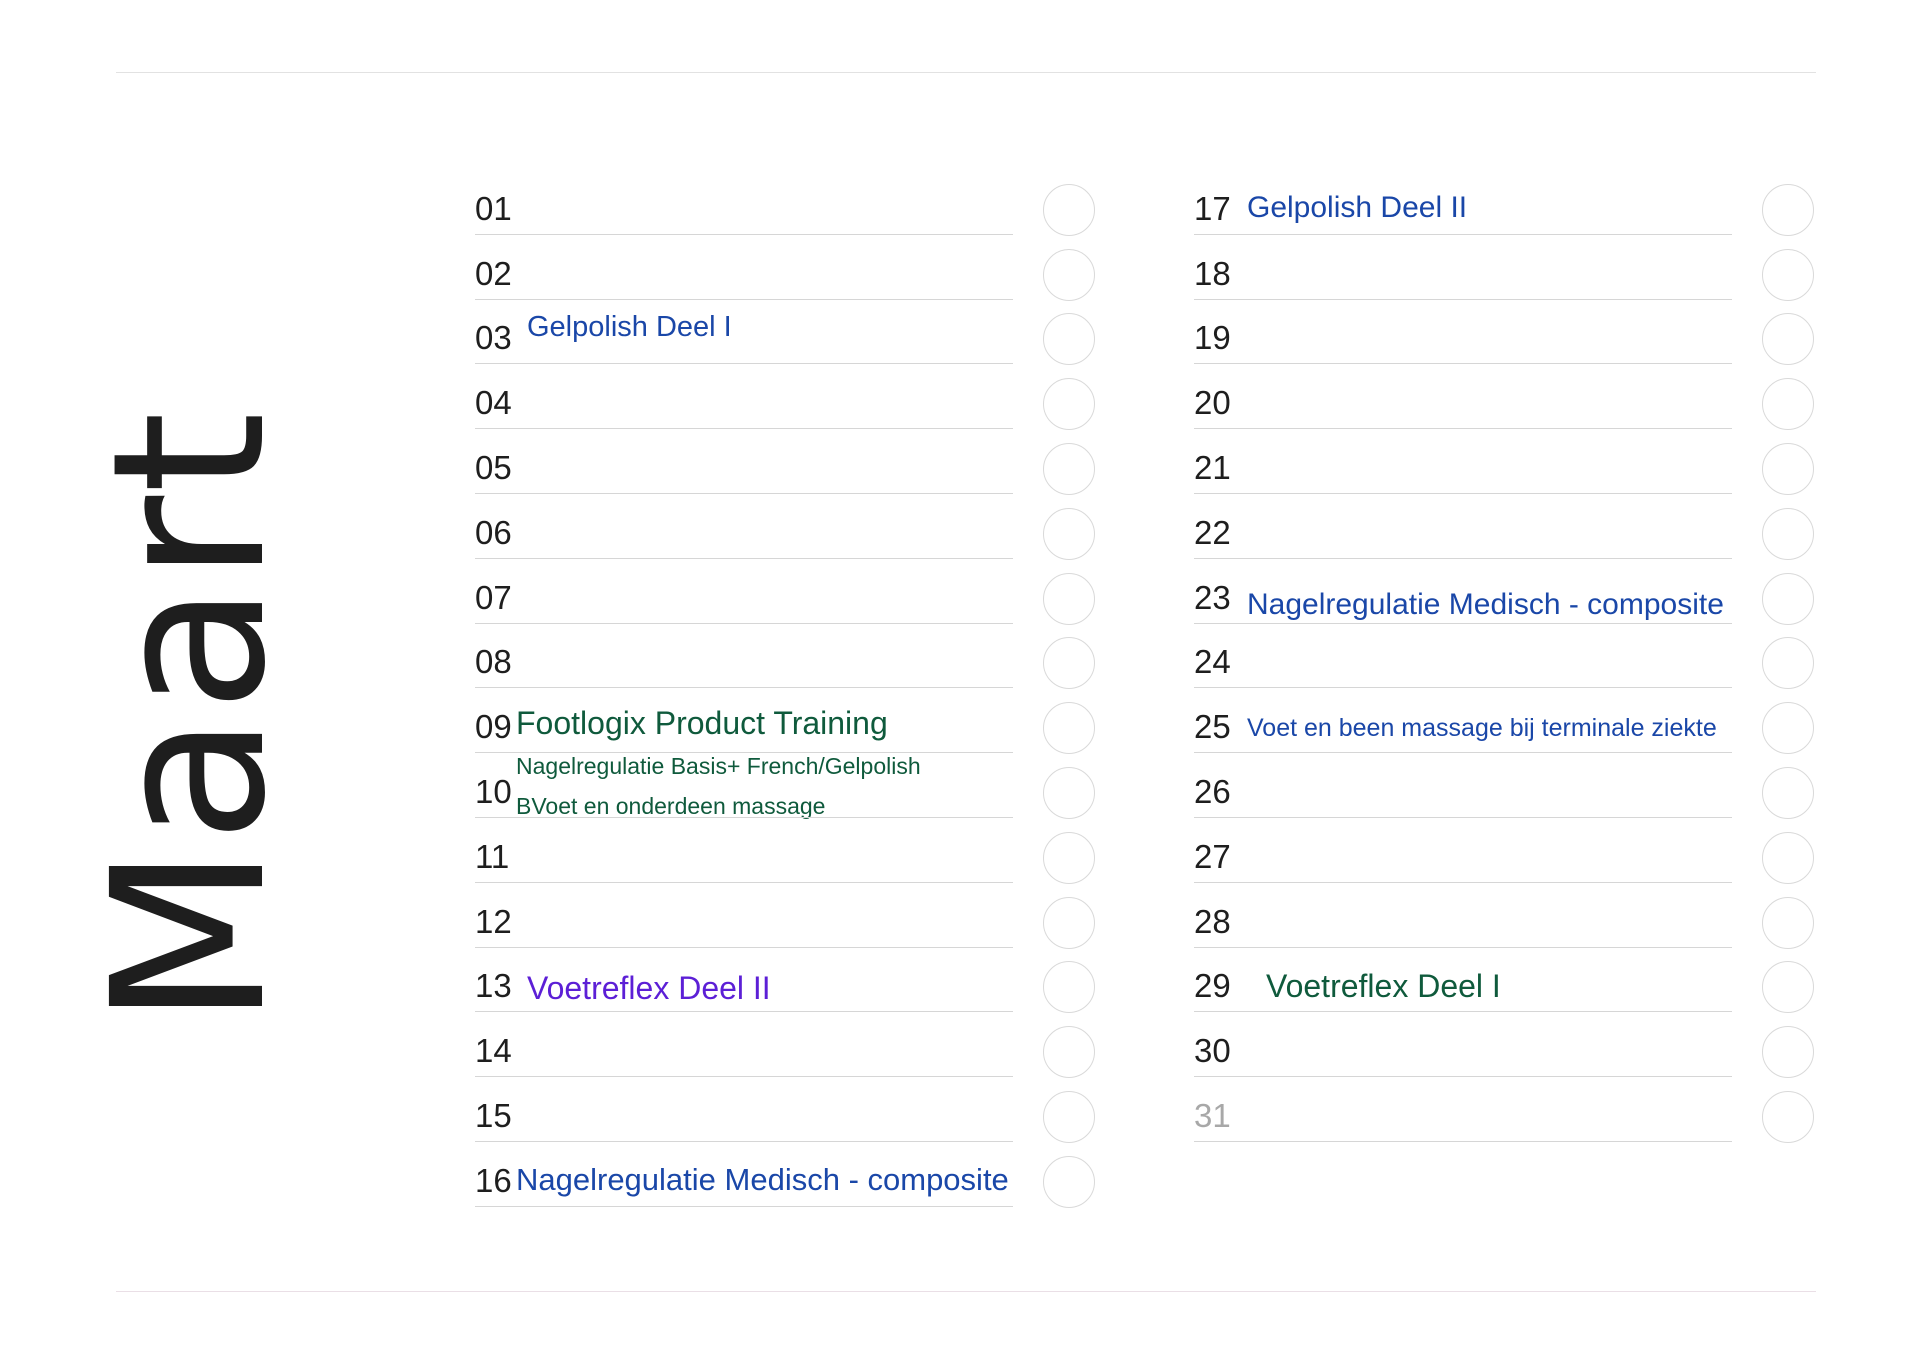 The image size is (1920, 1357). Describe the element at coordinates (1212, 921) in the screenshot. I see `day-number: 28` at that location.